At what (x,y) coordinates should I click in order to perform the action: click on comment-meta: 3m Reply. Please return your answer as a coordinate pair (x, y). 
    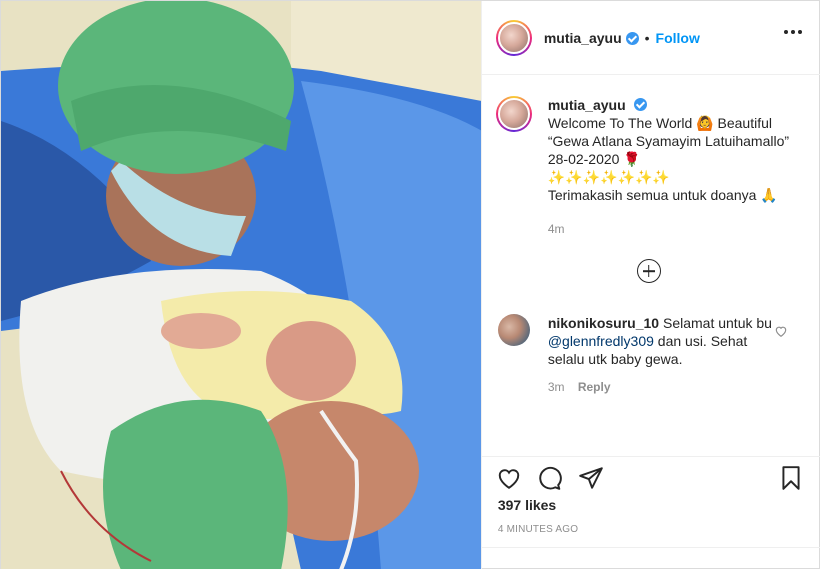
    Looking at the image, I should click on (661, 387).